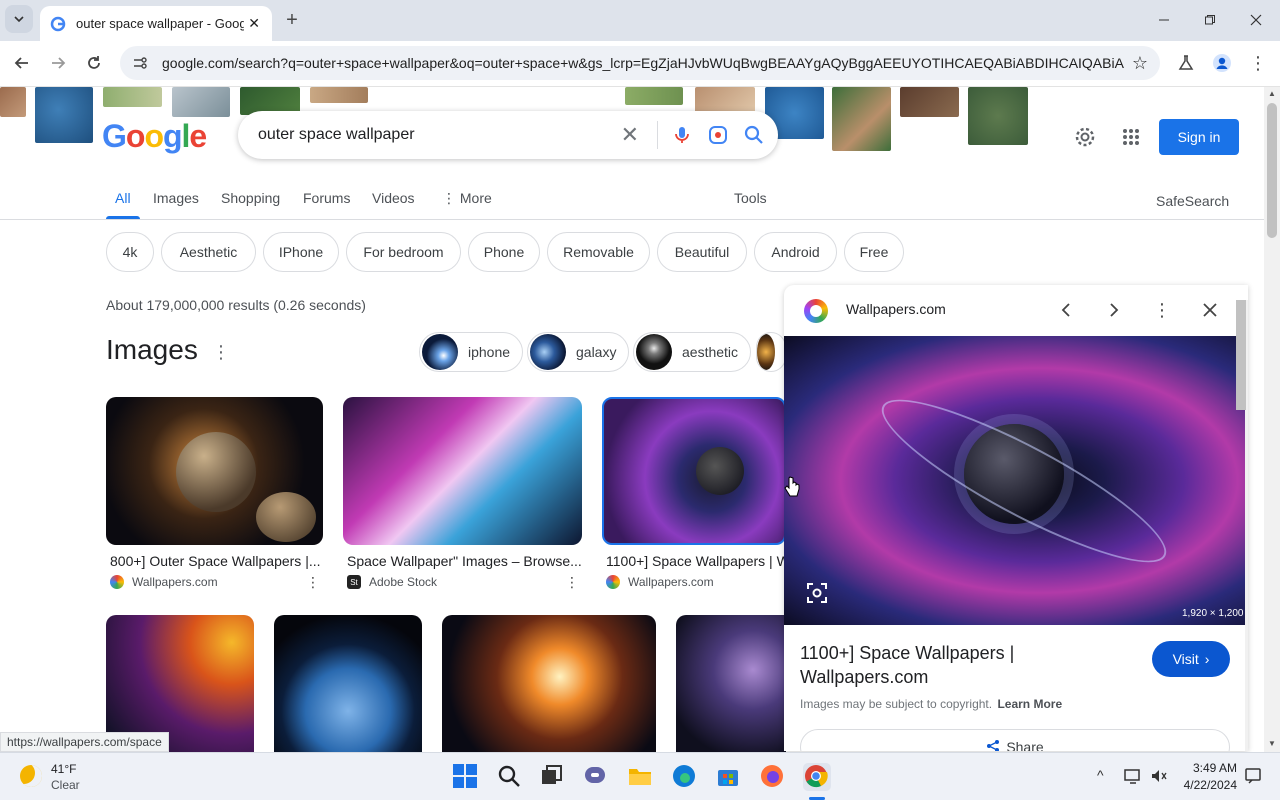  Describe the element at coordinates (729, 777) in the screenshot. I see `microsoft-store-icon` at that location.